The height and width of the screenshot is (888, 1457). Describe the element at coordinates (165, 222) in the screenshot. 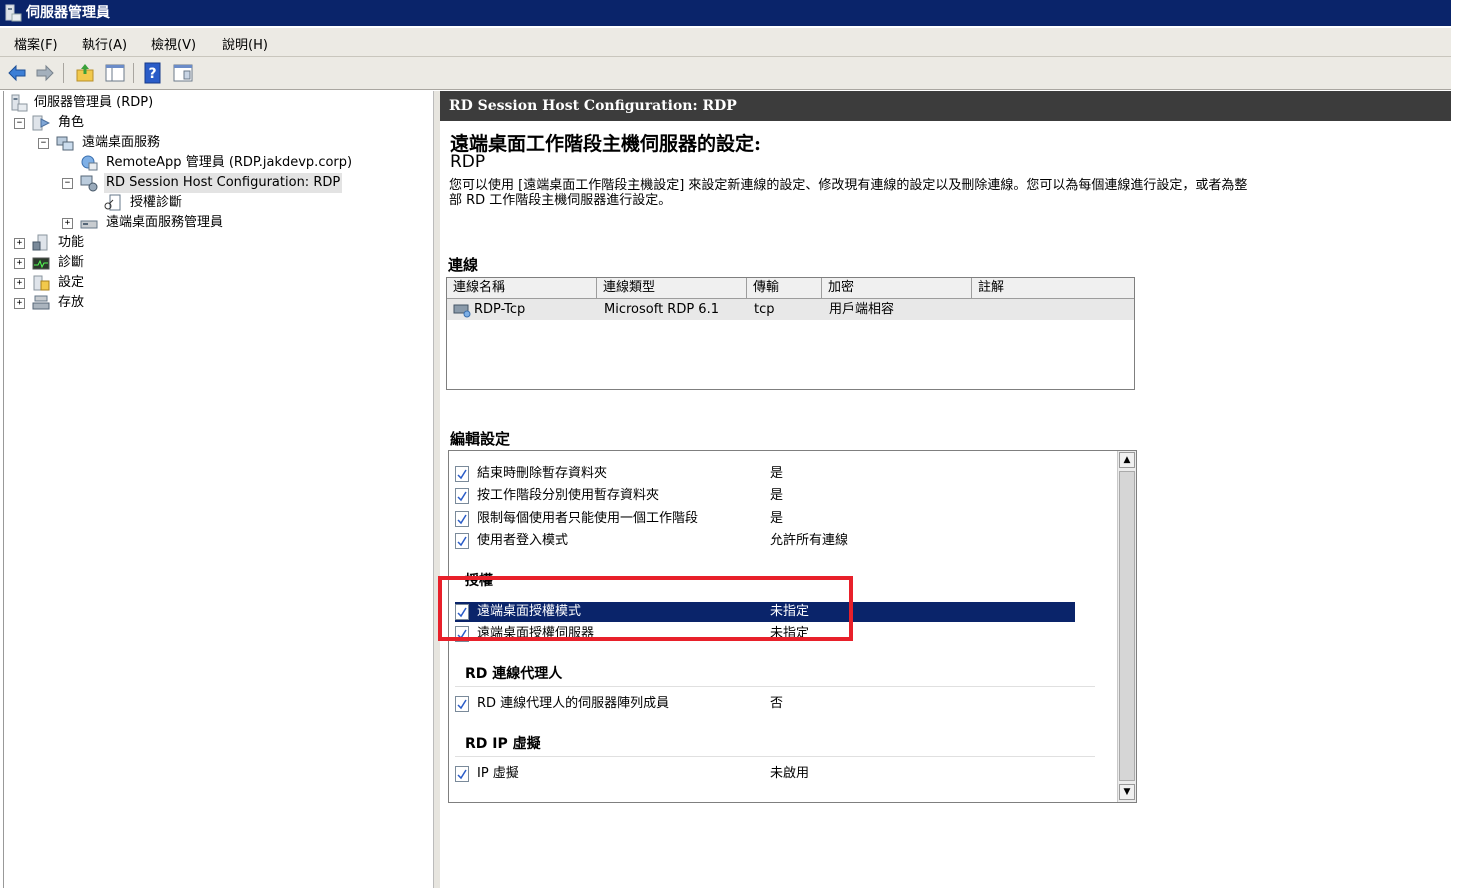

I see `tree-label: 遠端桌面服務管理員` at that location.